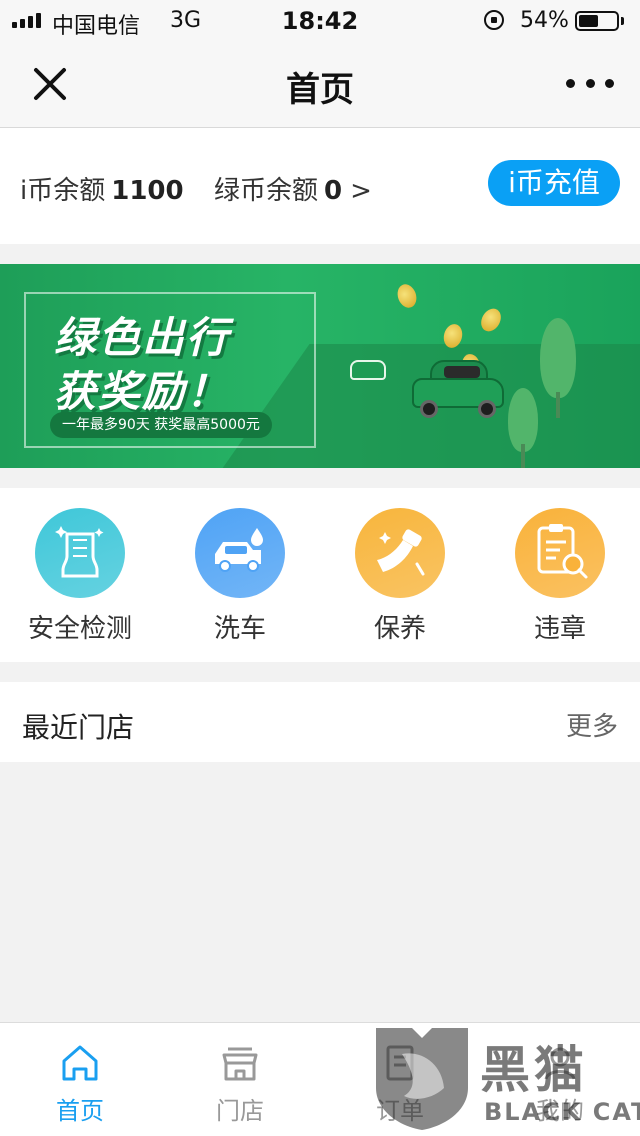 This screenshot has height=1136, width=640. I want to click on profile-icon, so click(560, 1063).